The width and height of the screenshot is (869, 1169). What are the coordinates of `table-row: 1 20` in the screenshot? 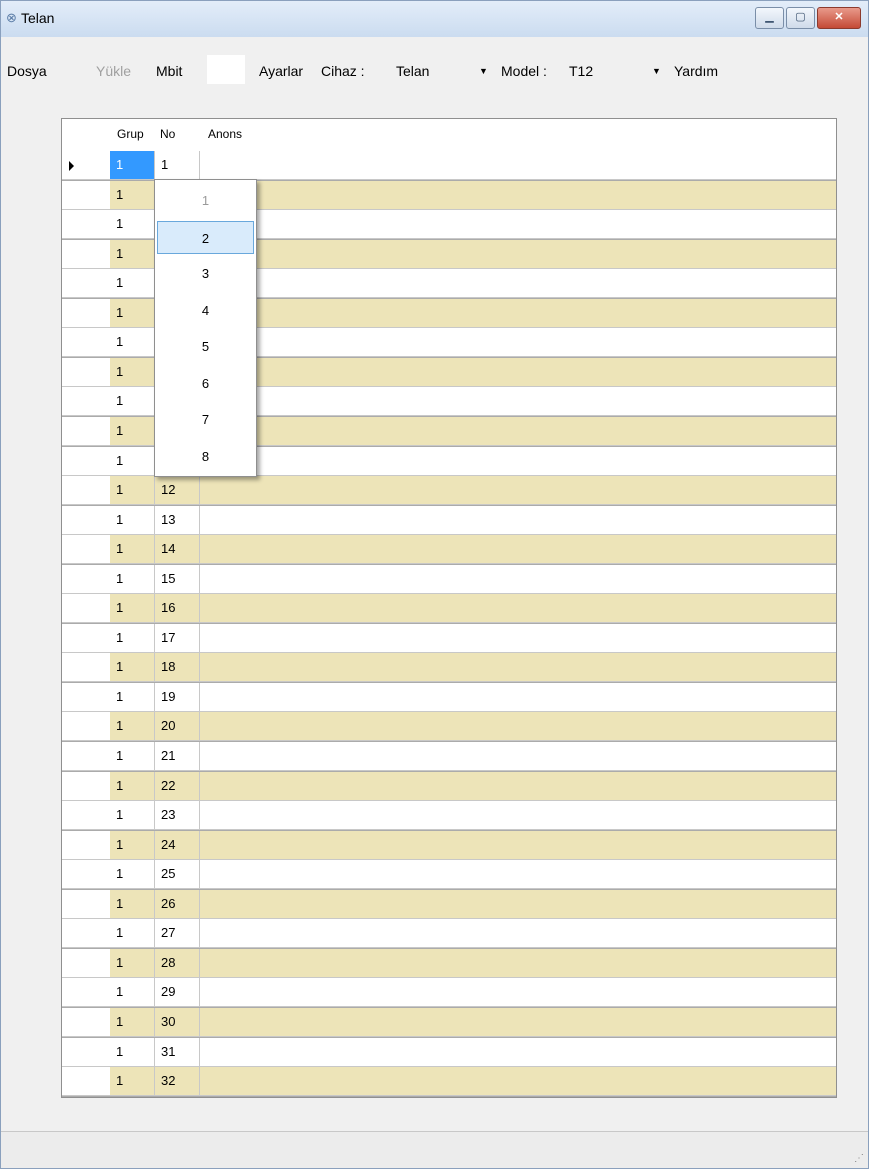 It's located at (449, 727).